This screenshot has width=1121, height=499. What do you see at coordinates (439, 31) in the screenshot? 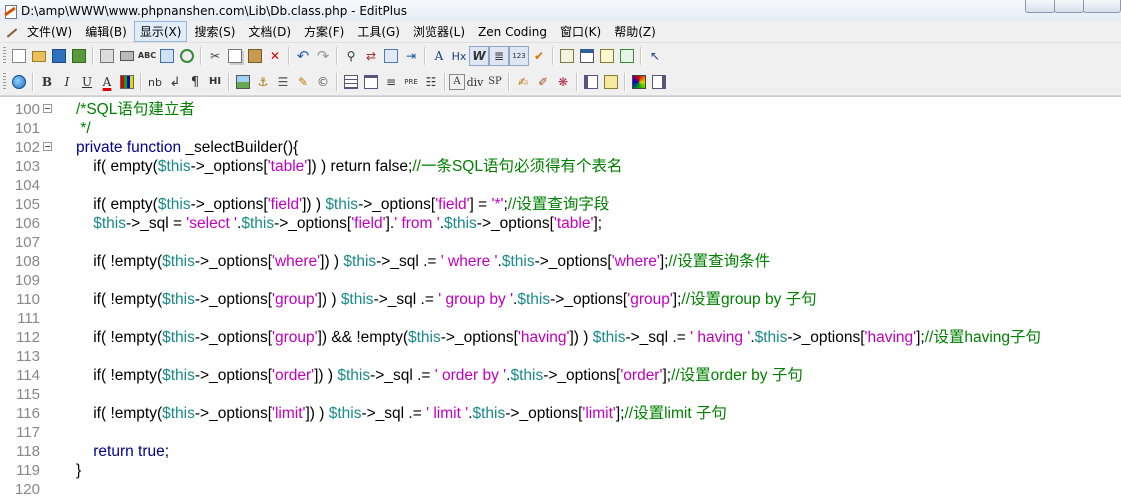
I see `menu-browser: 浏览器(L)` at bounding box center [439, 31].